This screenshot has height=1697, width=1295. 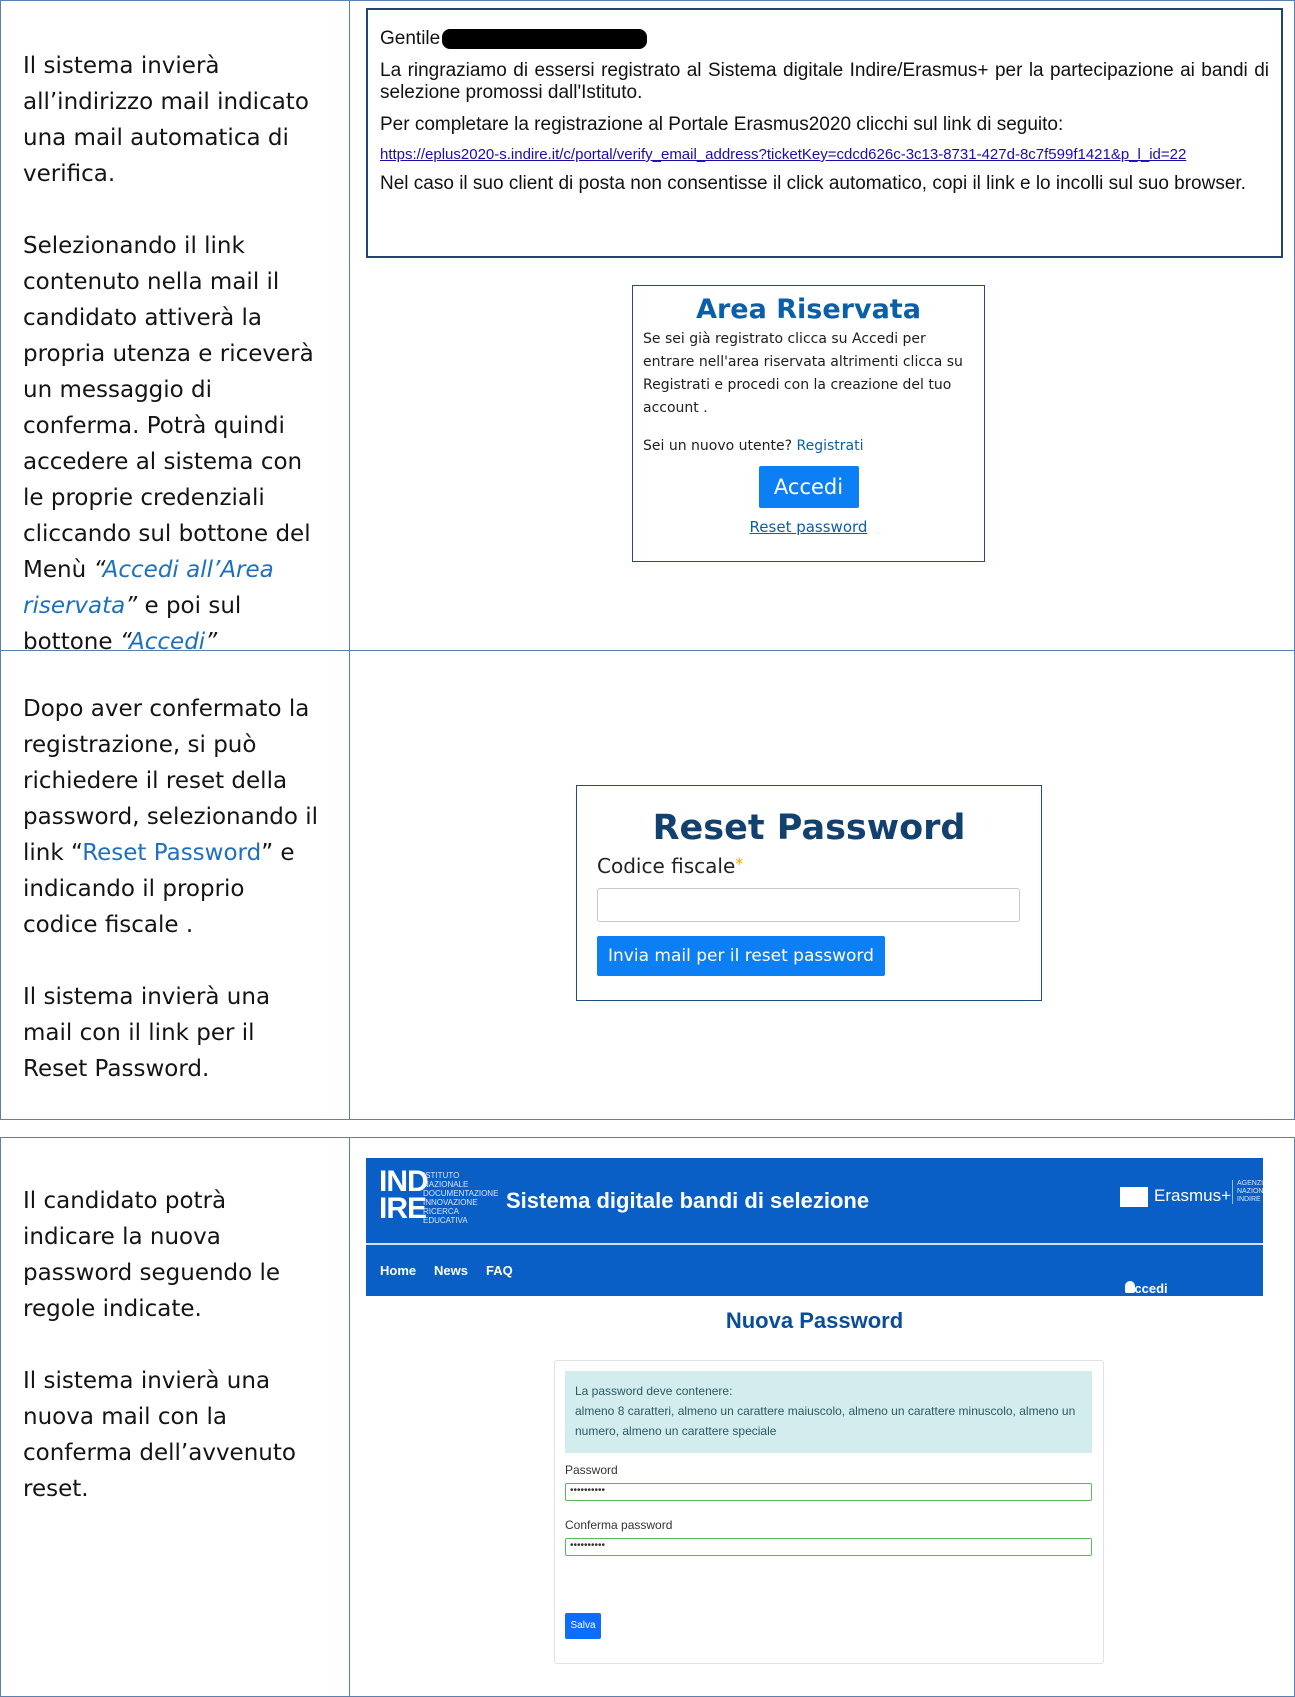 I want to click on erasmus-logo: Erasmus+, so click(x=1175, y=1196).